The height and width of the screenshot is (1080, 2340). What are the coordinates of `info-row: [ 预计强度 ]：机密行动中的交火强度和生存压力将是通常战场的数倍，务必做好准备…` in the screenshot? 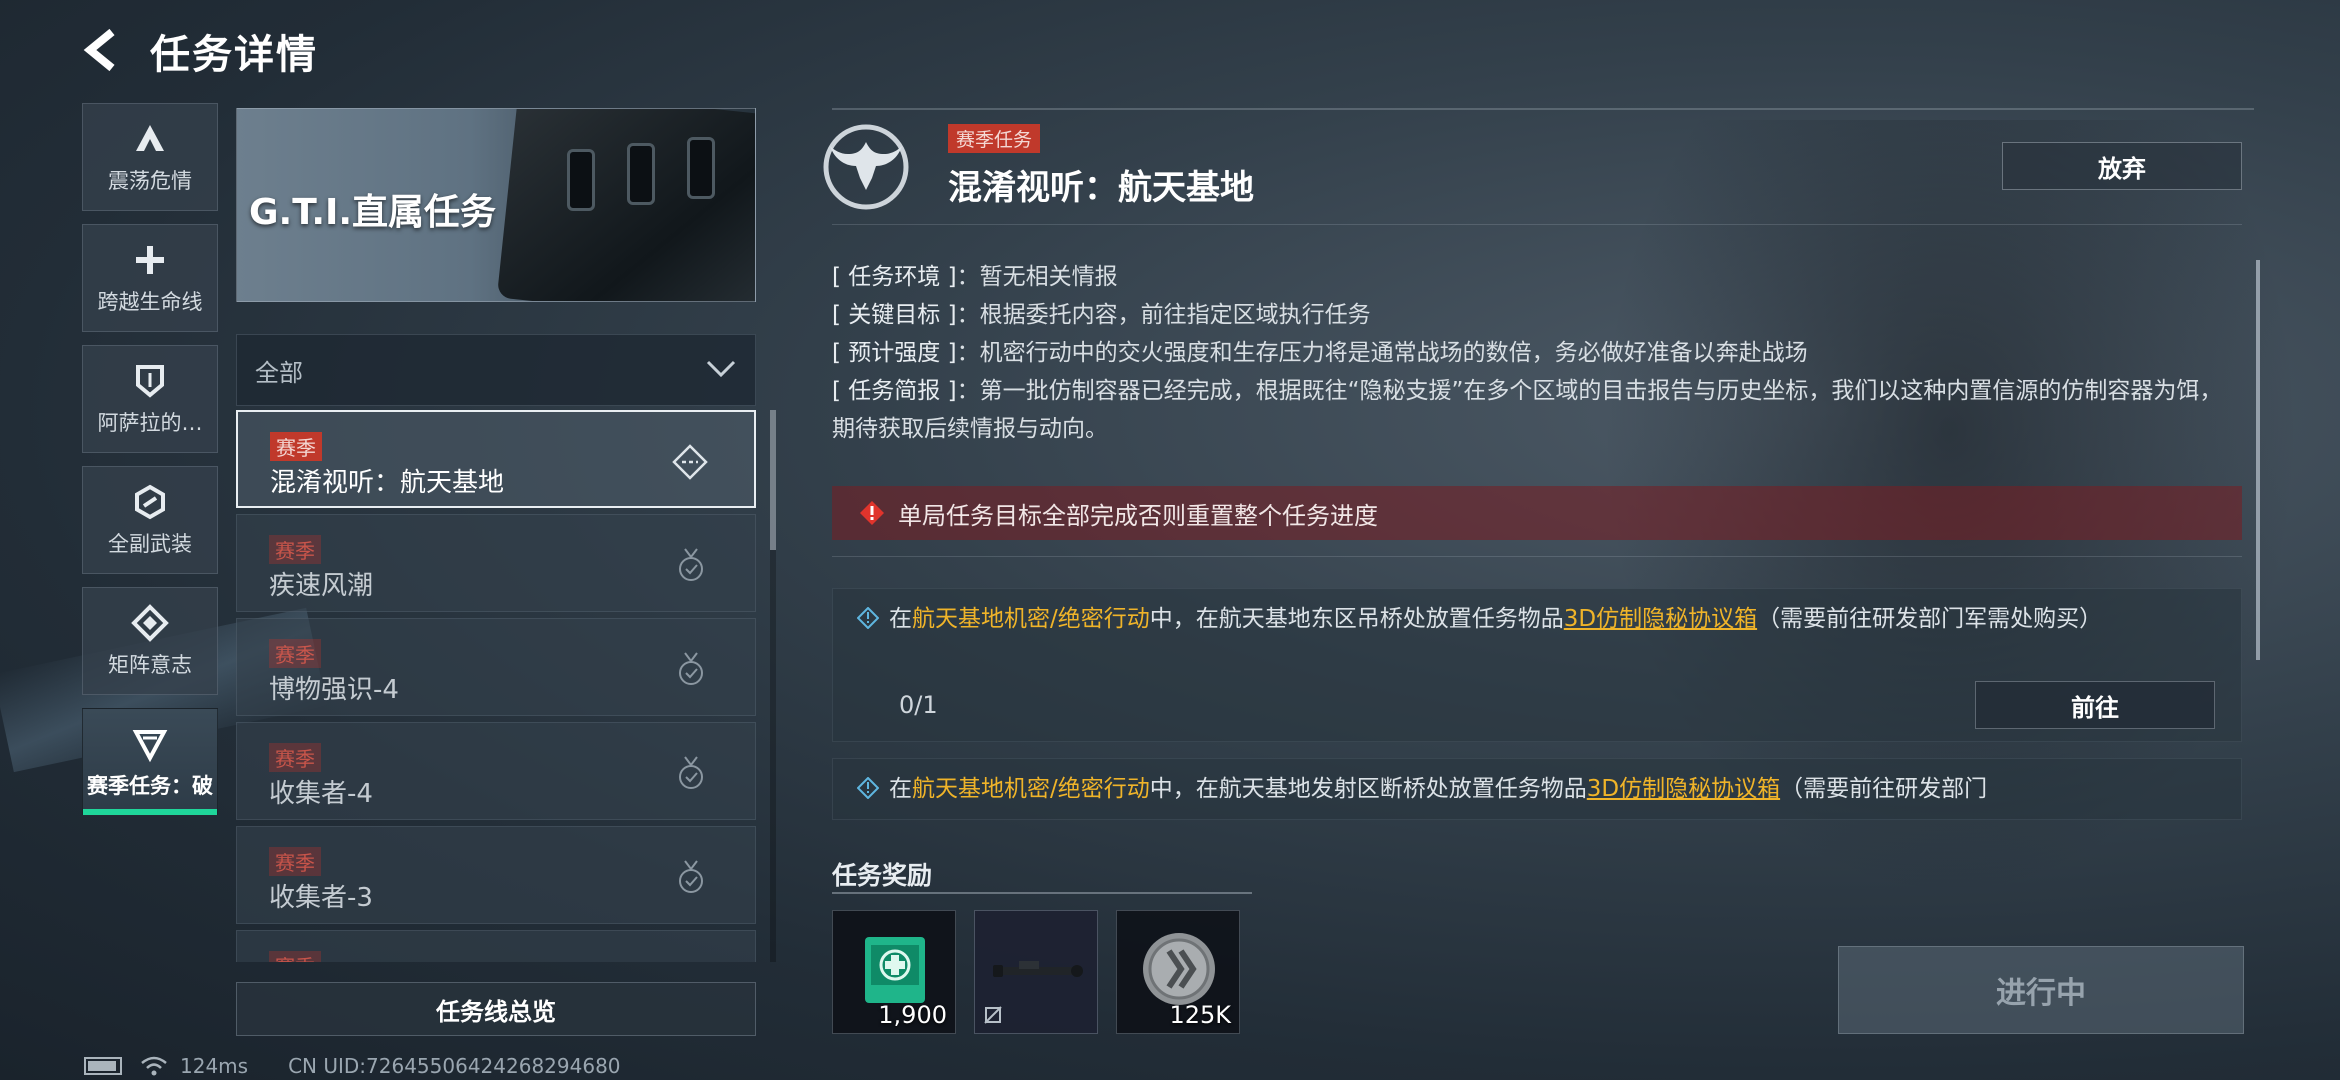 It's located at (1532, 353).